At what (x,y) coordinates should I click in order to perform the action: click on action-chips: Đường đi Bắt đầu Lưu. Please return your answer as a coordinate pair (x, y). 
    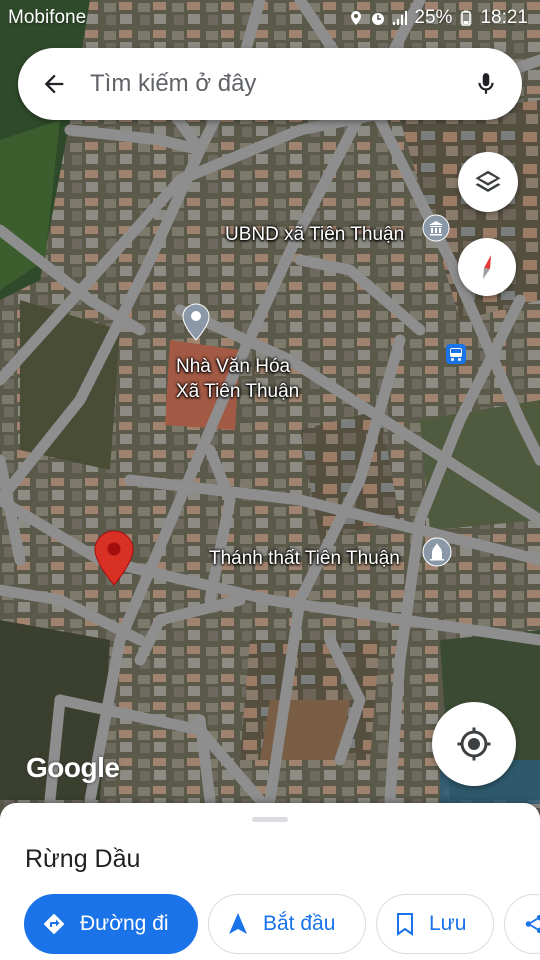
    Looking at the image, I should click on (282, 924).